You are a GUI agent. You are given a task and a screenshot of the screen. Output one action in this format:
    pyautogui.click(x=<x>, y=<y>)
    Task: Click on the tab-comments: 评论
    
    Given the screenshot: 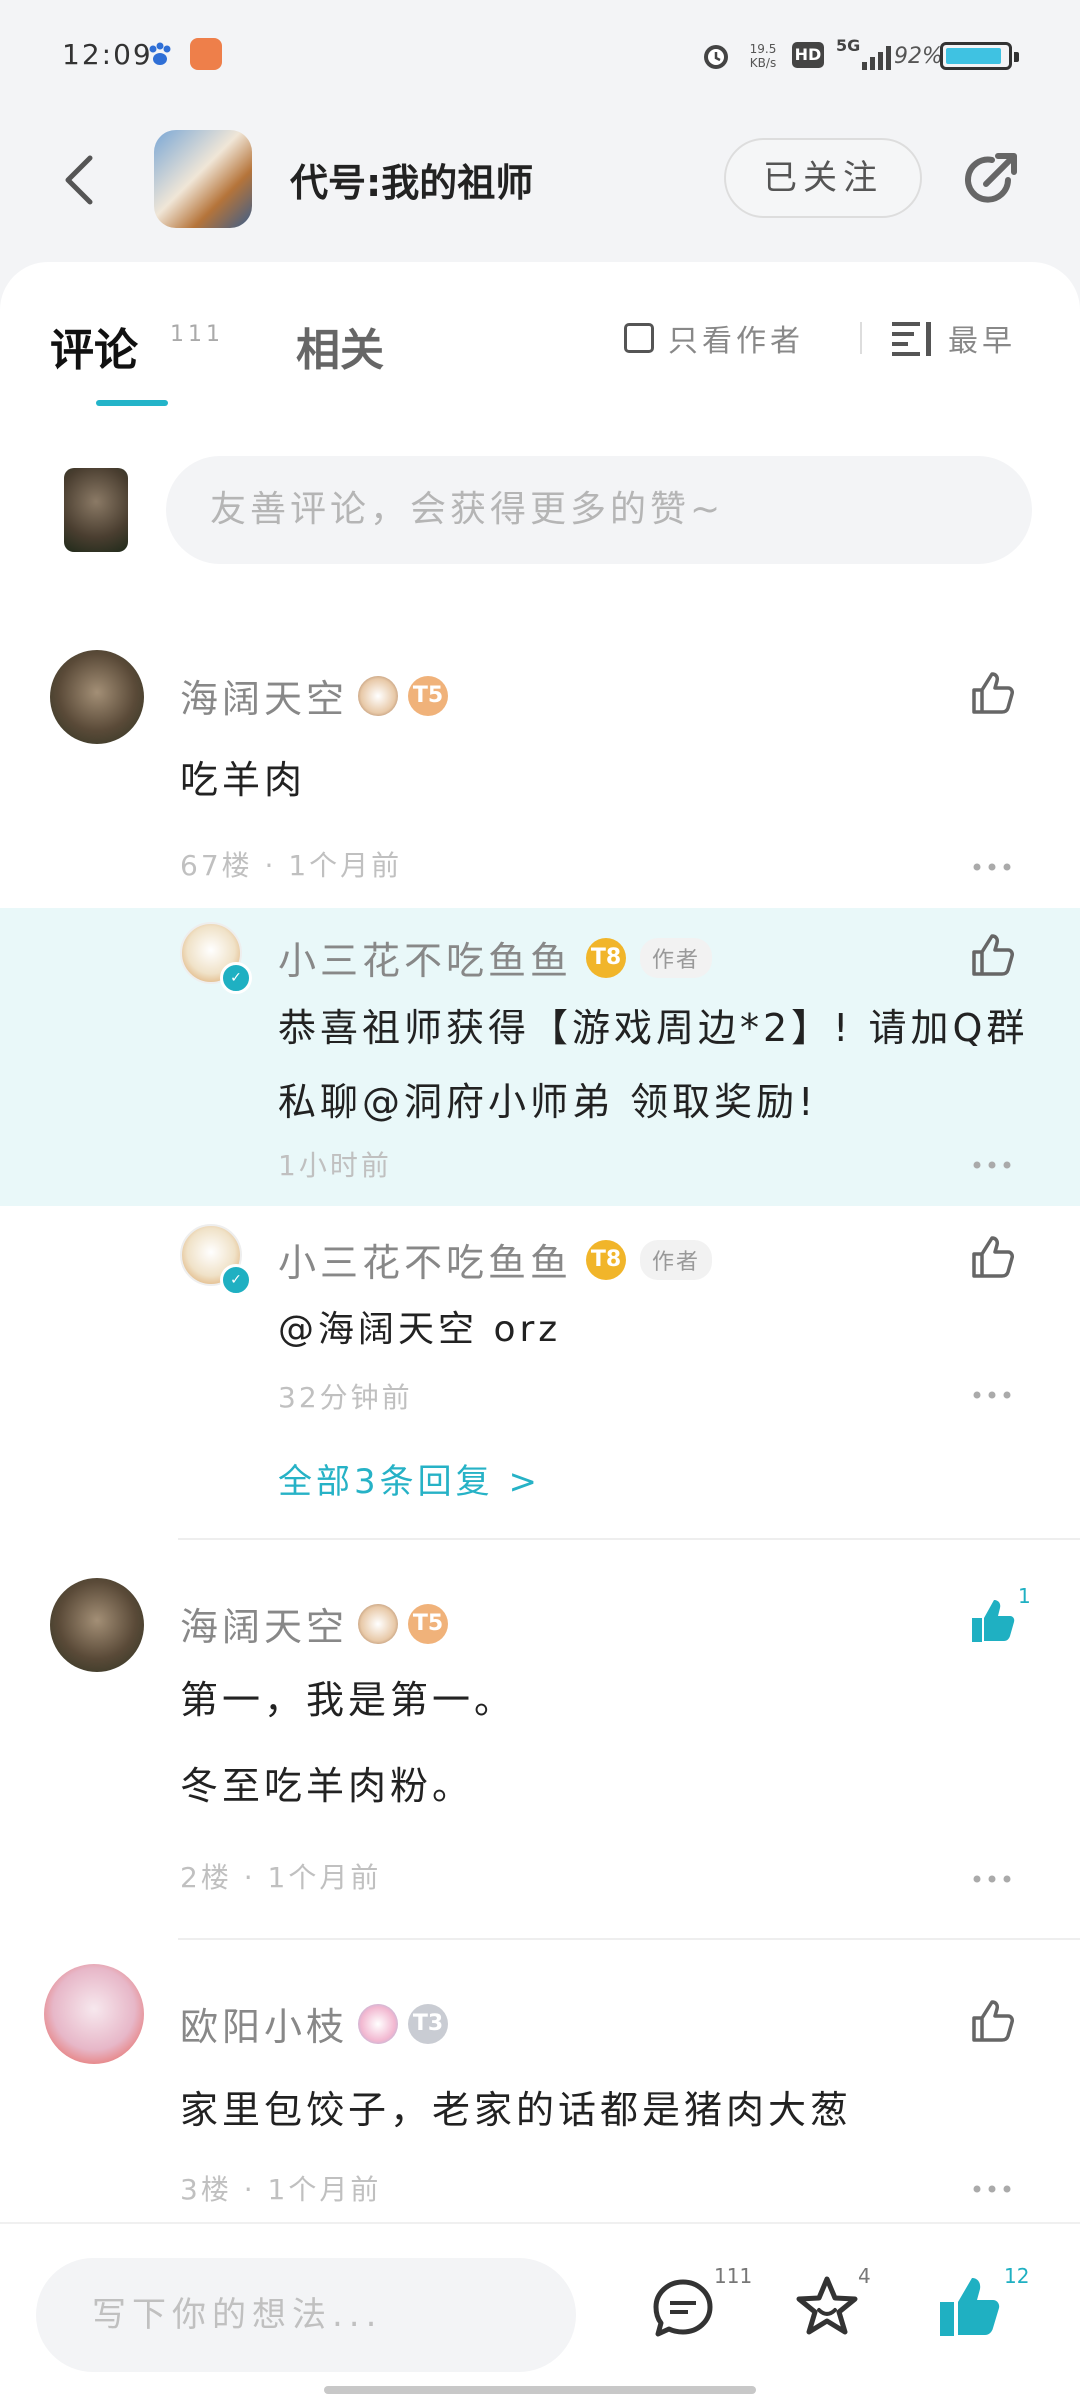 What is the action you would take?
    pyautogui.click(x=94, y=346)
    